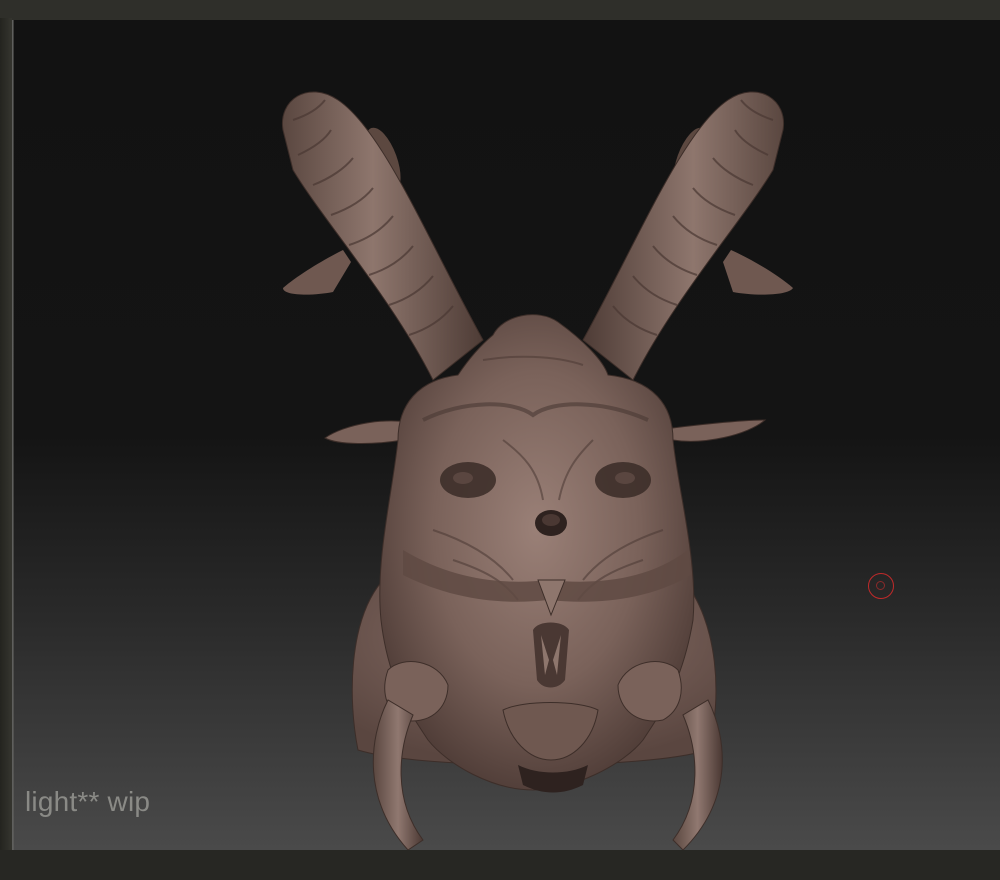  Describe the element at coordinates (683, 236) in the screenshot. I see `right-horn` at that location.